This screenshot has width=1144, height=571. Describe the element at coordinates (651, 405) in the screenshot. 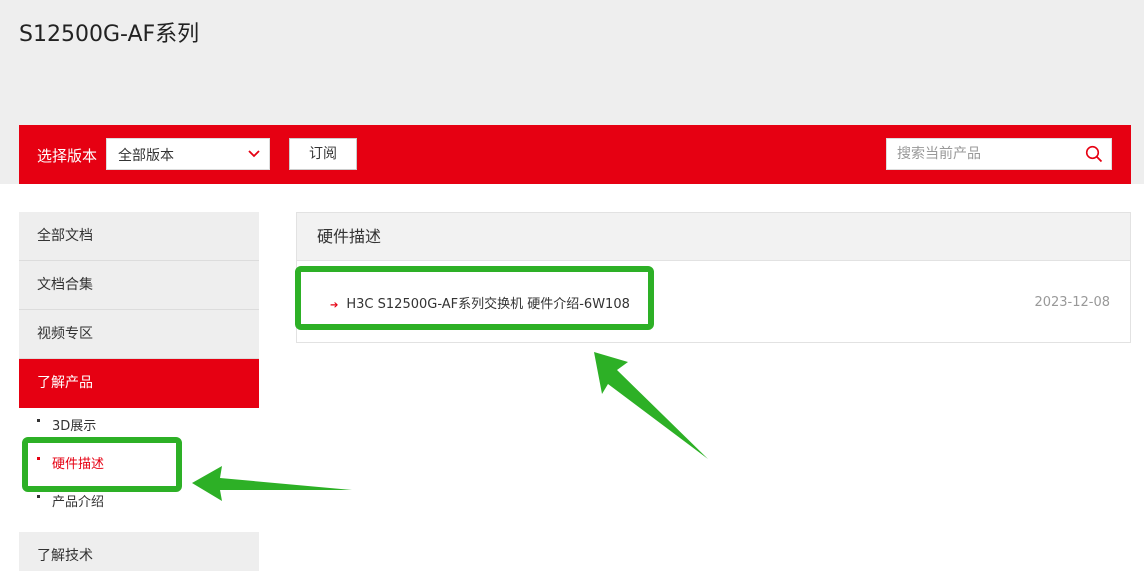

I see `arrow-up-left-icon` at that location.